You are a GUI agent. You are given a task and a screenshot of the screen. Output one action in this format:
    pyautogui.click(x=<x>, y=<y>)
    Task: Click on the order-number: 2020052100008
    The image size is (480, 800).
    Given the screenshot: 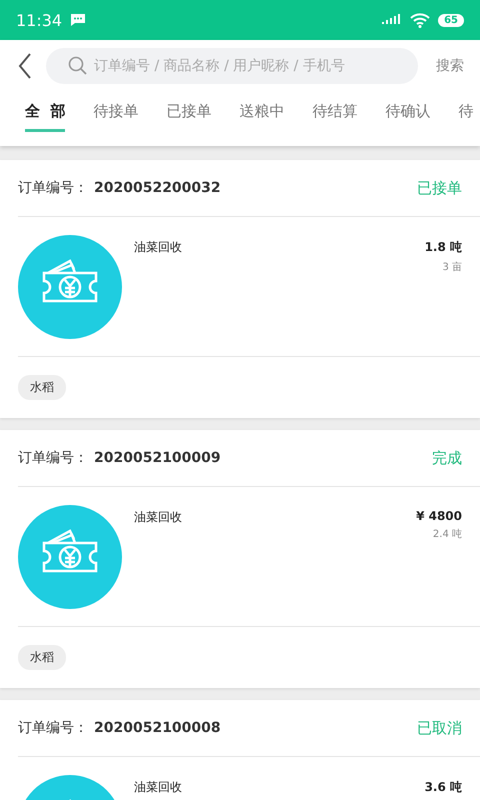 What is the action you would take?
    pyautogui.click(x=157, y=728)
    